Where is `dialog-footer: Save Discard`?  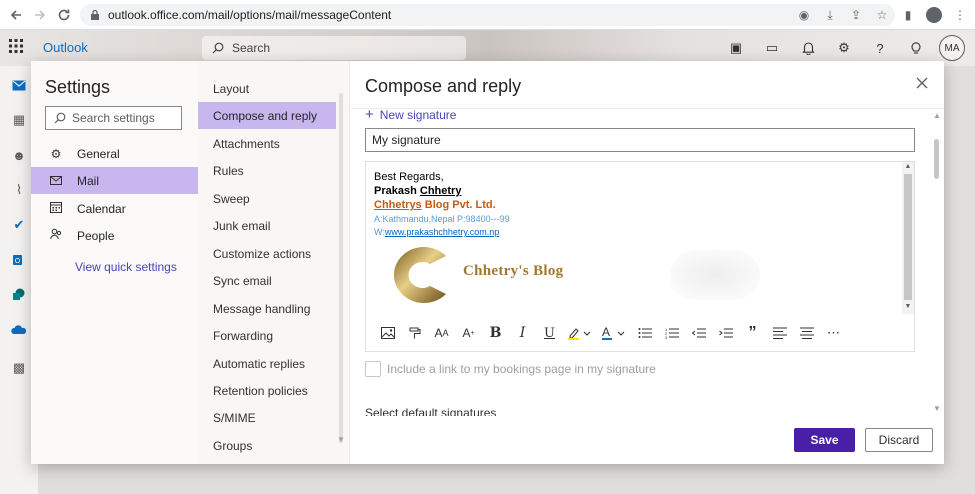 dialog-footer: Save Discard is located at coordinates (647, 440).